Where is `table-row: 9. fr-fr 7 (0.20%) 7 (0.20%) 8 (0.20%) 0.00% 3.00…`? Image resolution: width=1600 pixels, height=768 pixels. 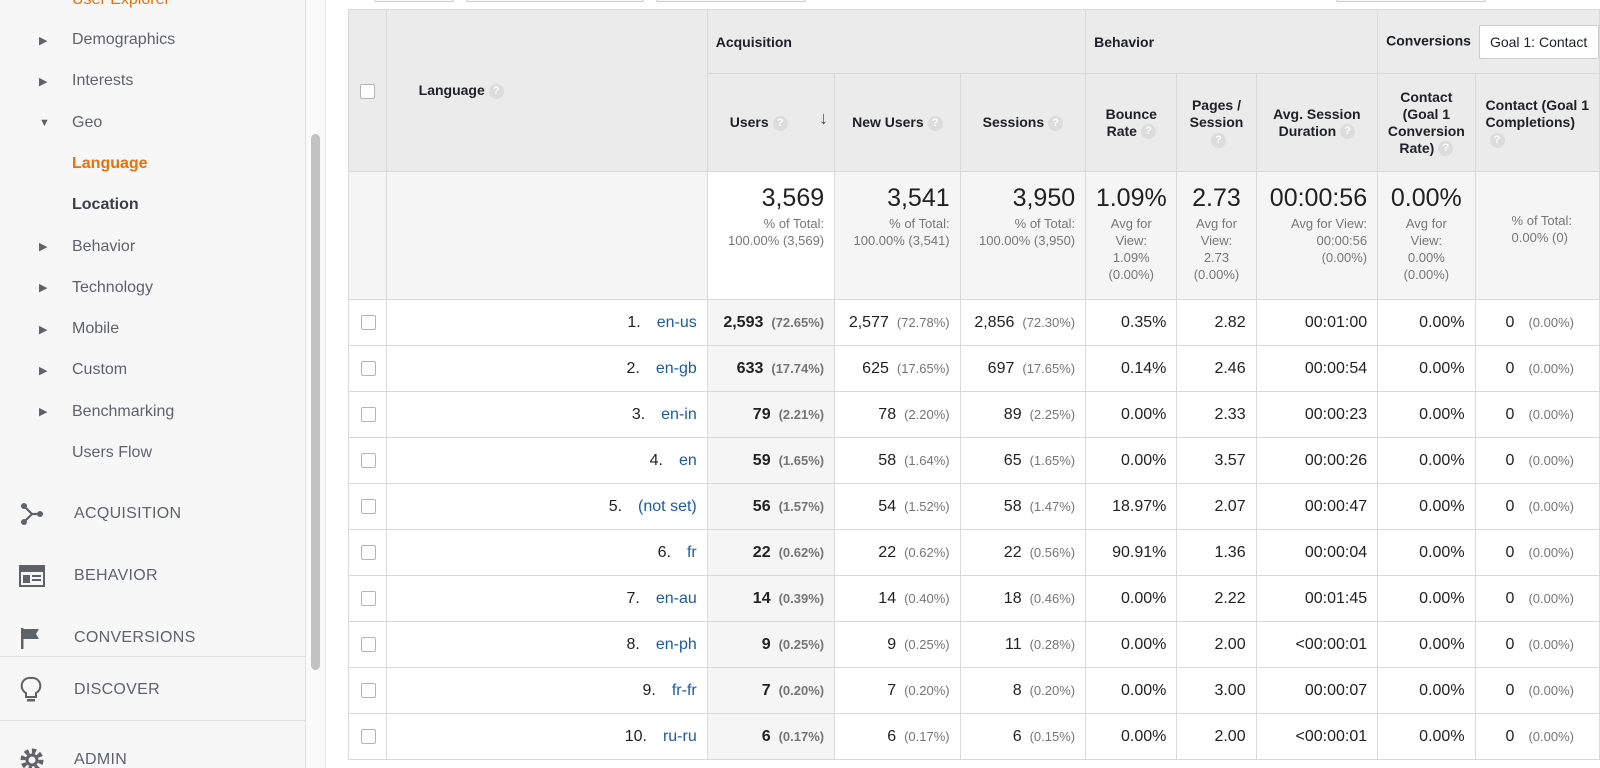 table-row: 9. fr-fr 7 (0.20%) 7 (0.20%) 8 (0.20%) 0.00% 3.00… is located at coordinates (974, 690).